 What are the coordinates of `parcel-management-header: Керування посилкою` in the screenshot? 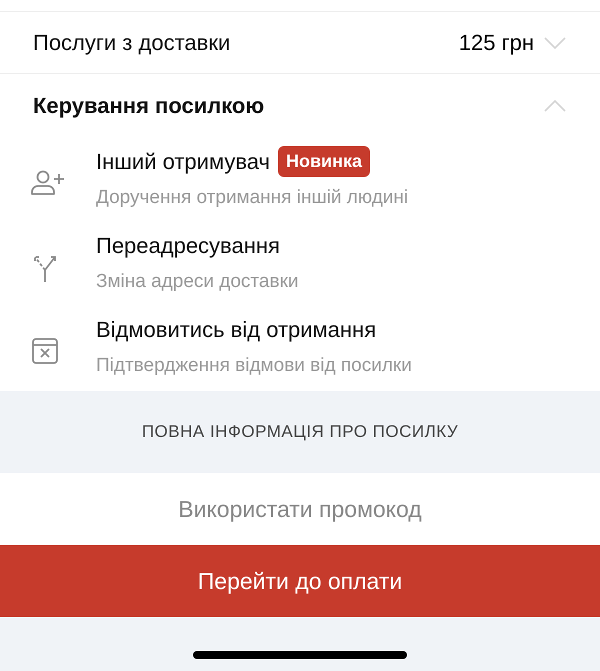 It's located at (300, 105).